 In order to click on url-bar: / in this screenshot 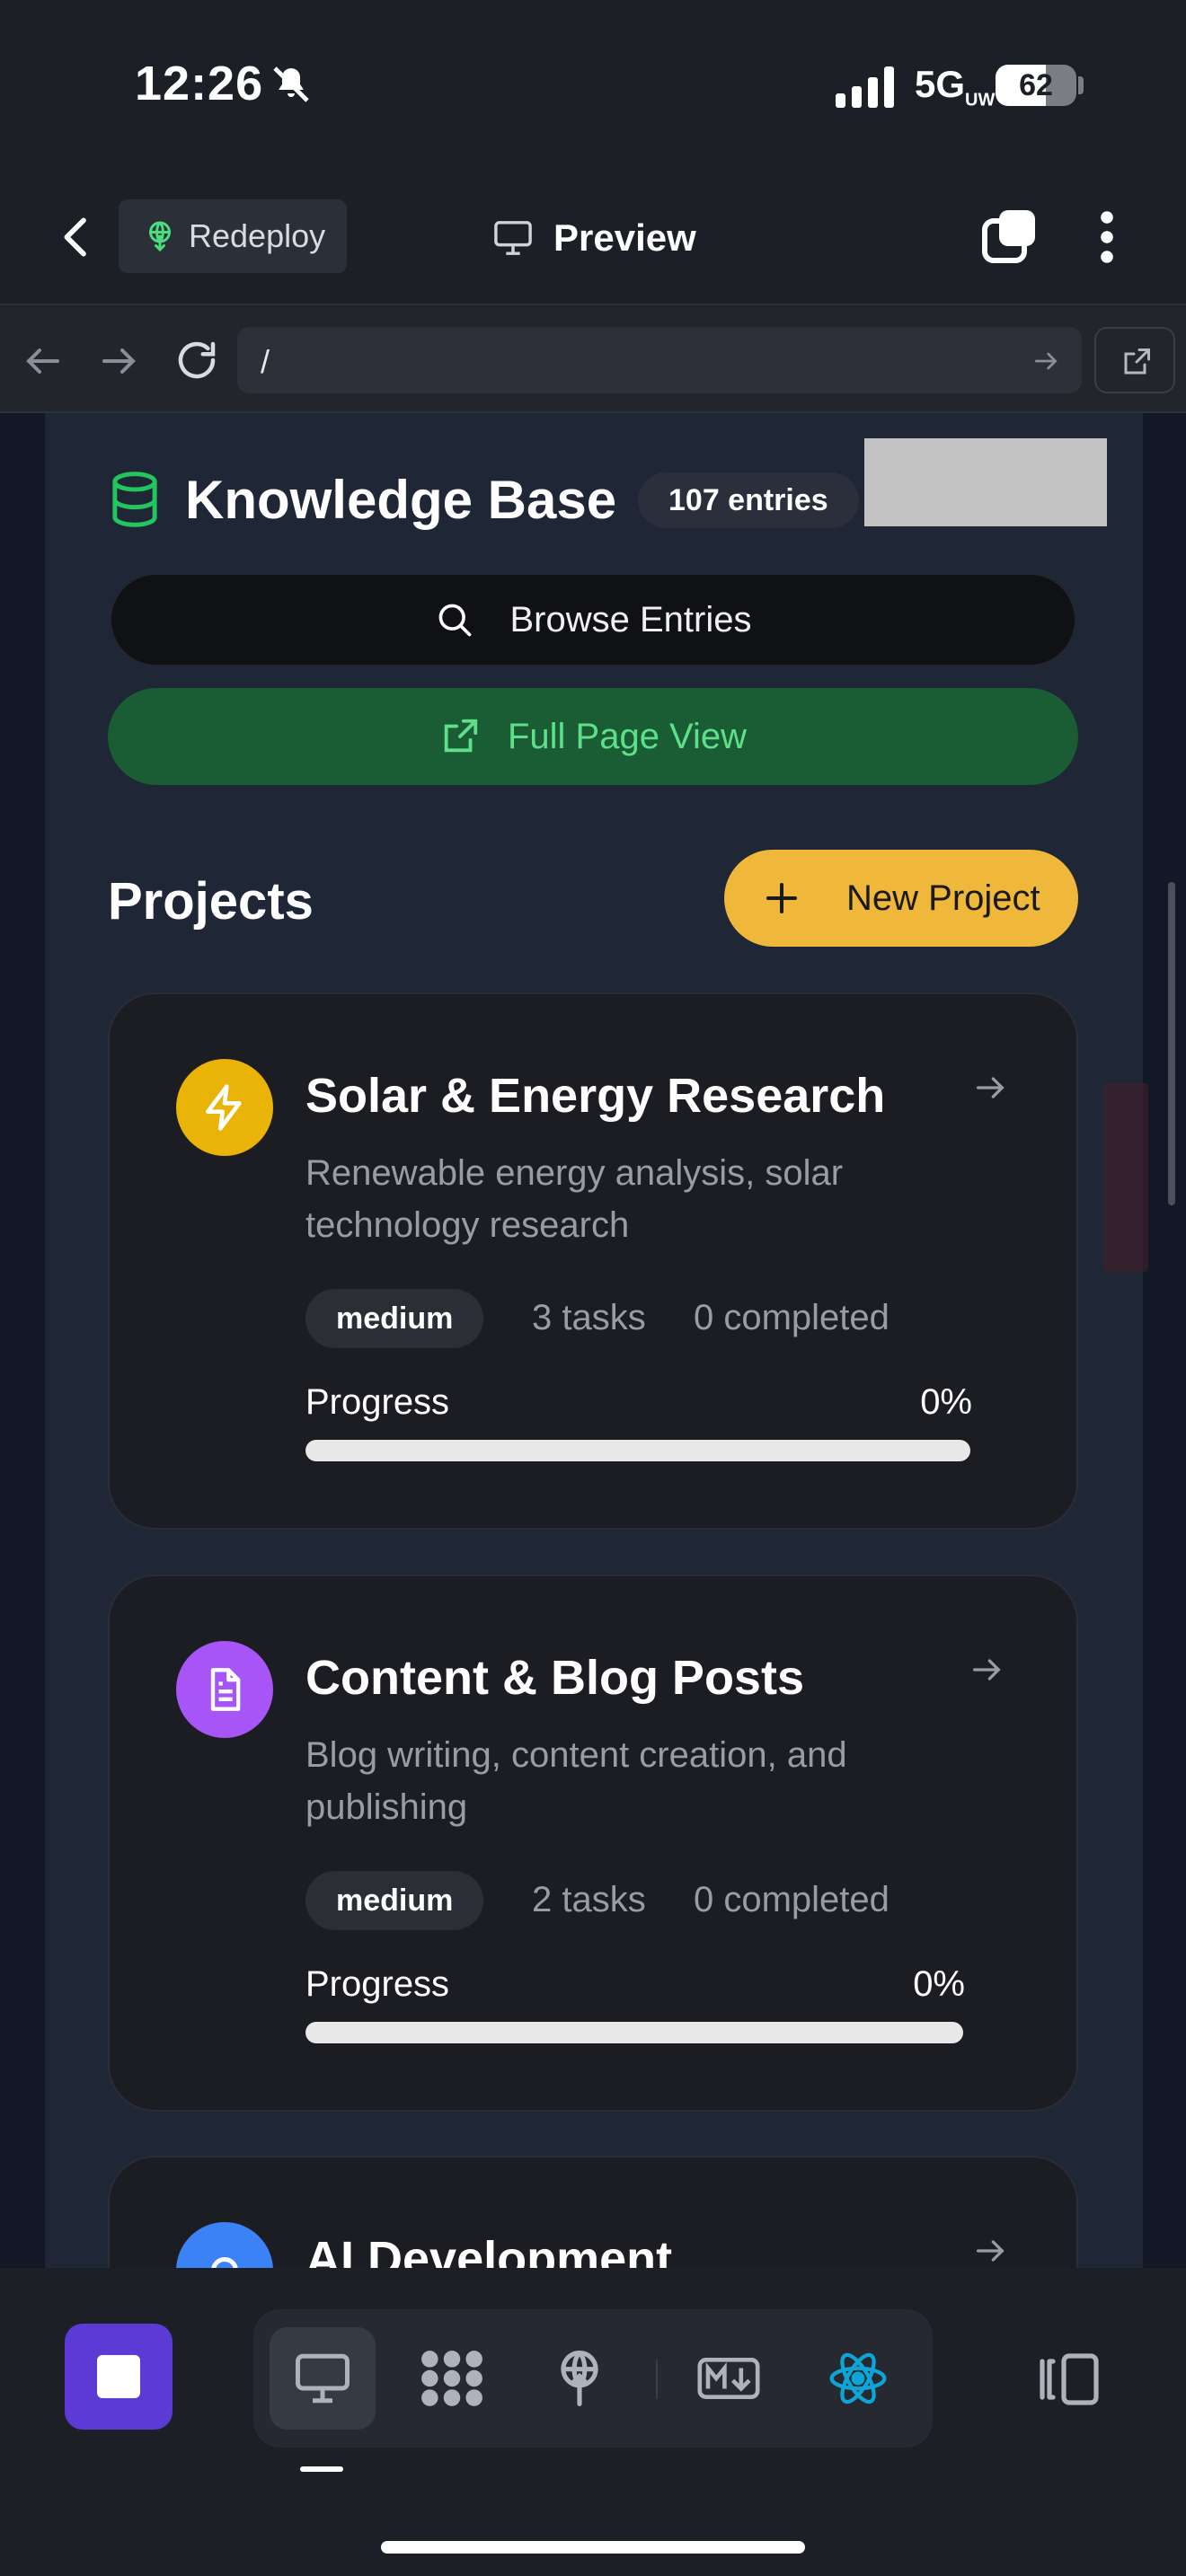, I will do `click(593, 360)`.